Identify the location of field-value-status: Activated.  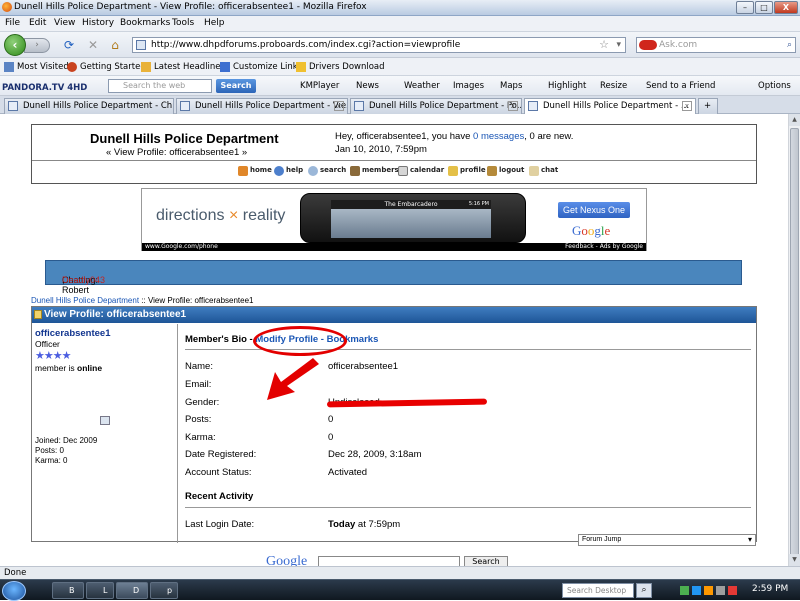
(348, 472).